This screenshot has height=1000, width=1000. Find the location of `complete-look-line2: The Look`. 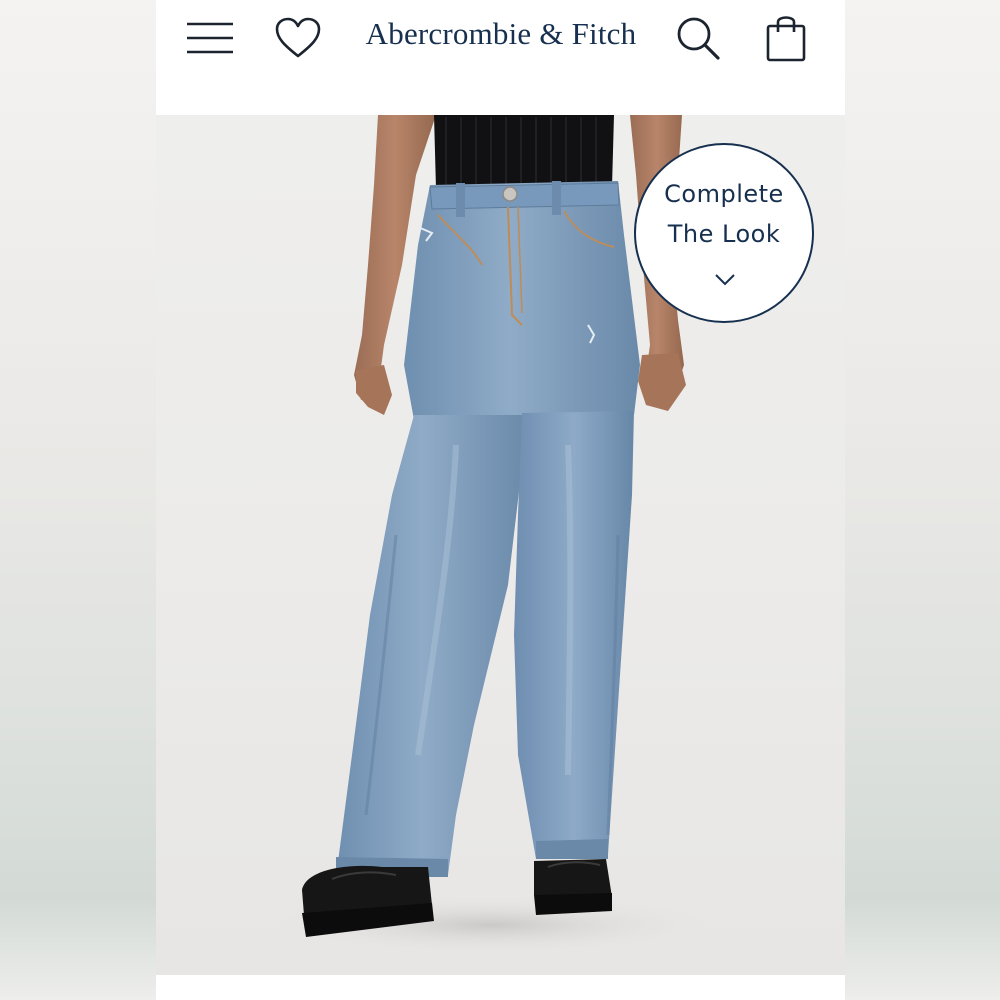

complete-look-line2: The Look is located at coordinates (724, 234).